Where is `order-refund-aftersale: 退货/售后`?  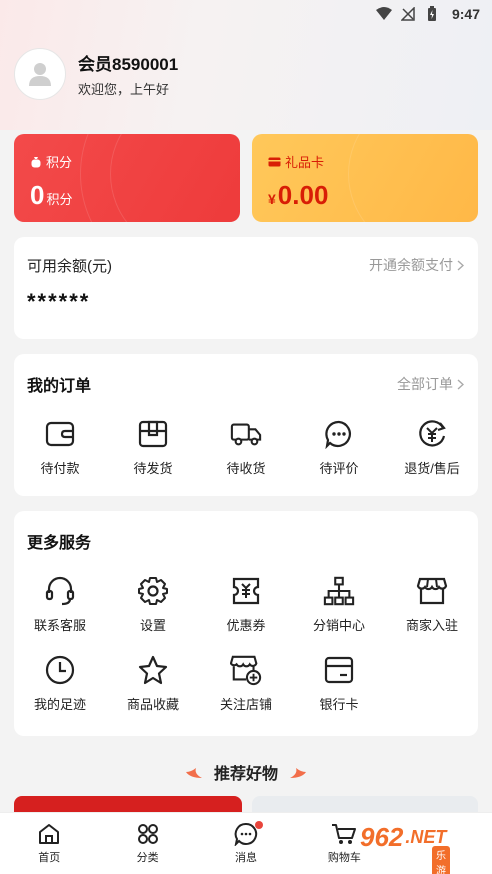 order-refund-aftersale: 退货/售后 is located at coordinates (432, 447).